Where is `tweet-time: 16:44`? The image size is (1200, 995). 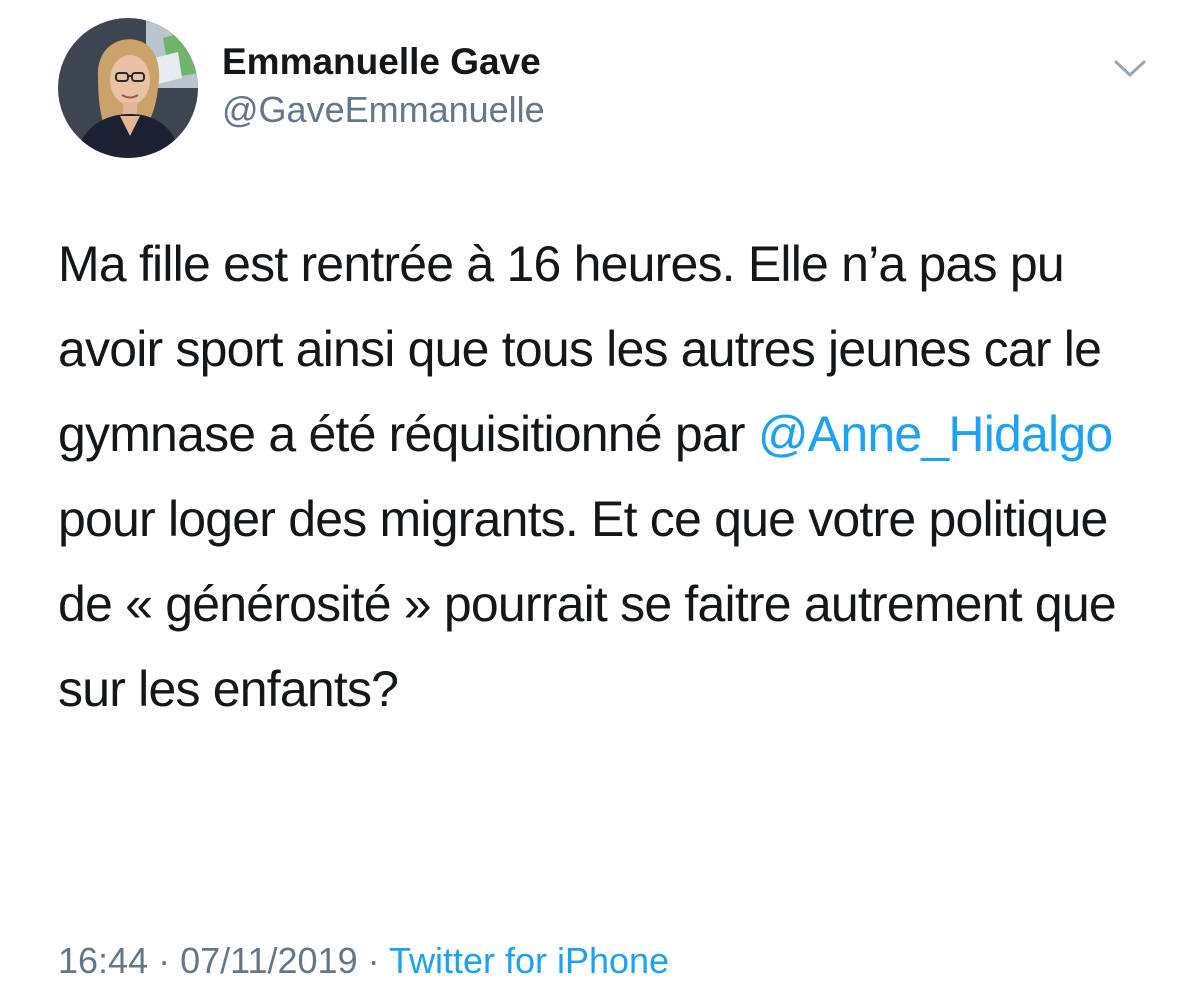
tweet-time: 16:44 is located at coordinates (103, 960).